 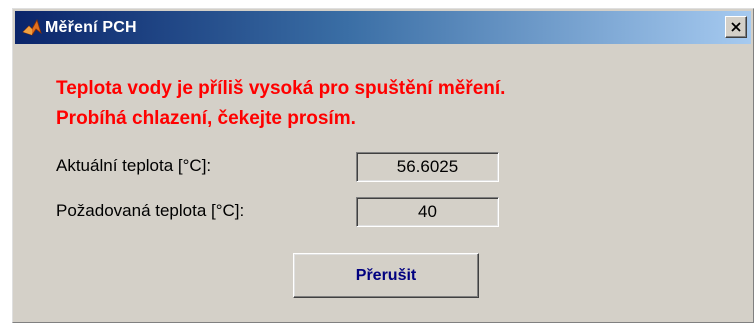 I want to click on close-button, so click(x=736, y=27).